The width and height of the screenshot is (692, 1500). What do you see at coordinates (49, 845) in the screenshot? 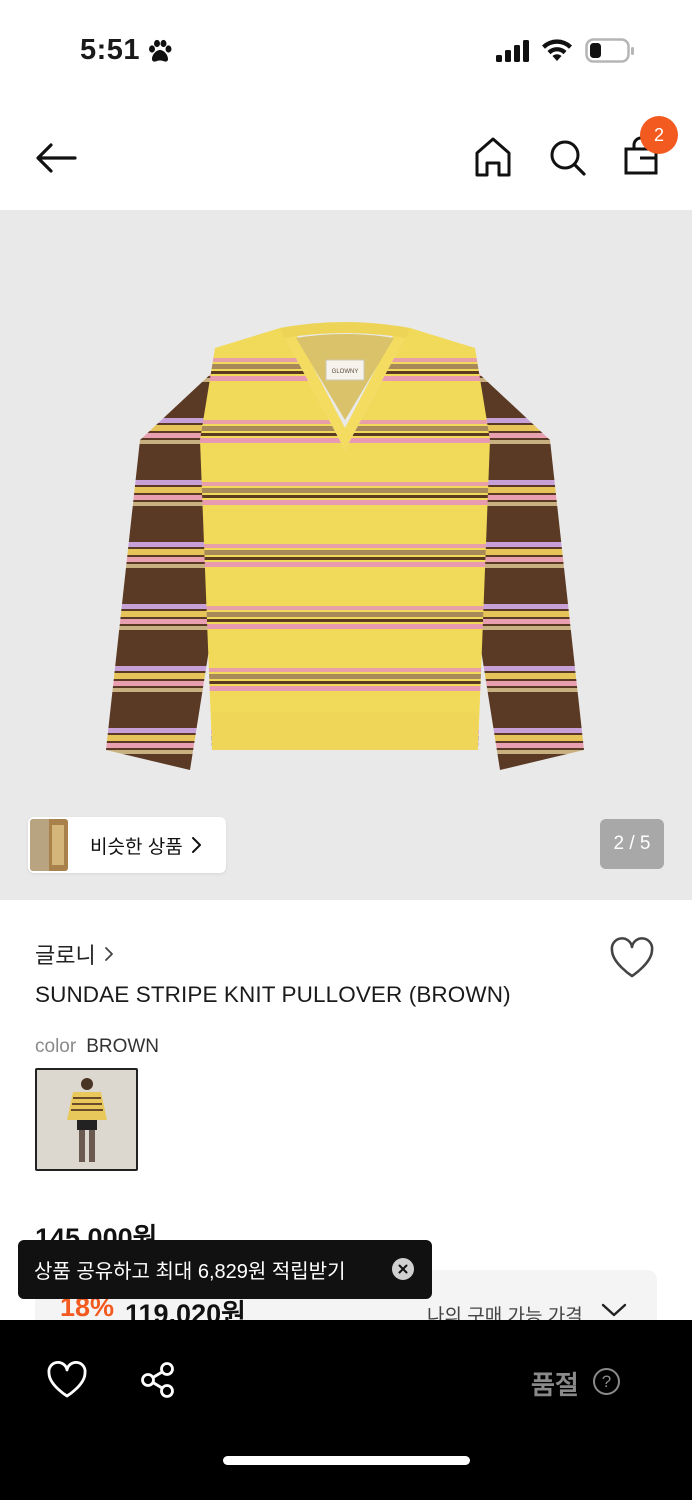
I see `similar-thumbnail` at bounding box center [49, 845].